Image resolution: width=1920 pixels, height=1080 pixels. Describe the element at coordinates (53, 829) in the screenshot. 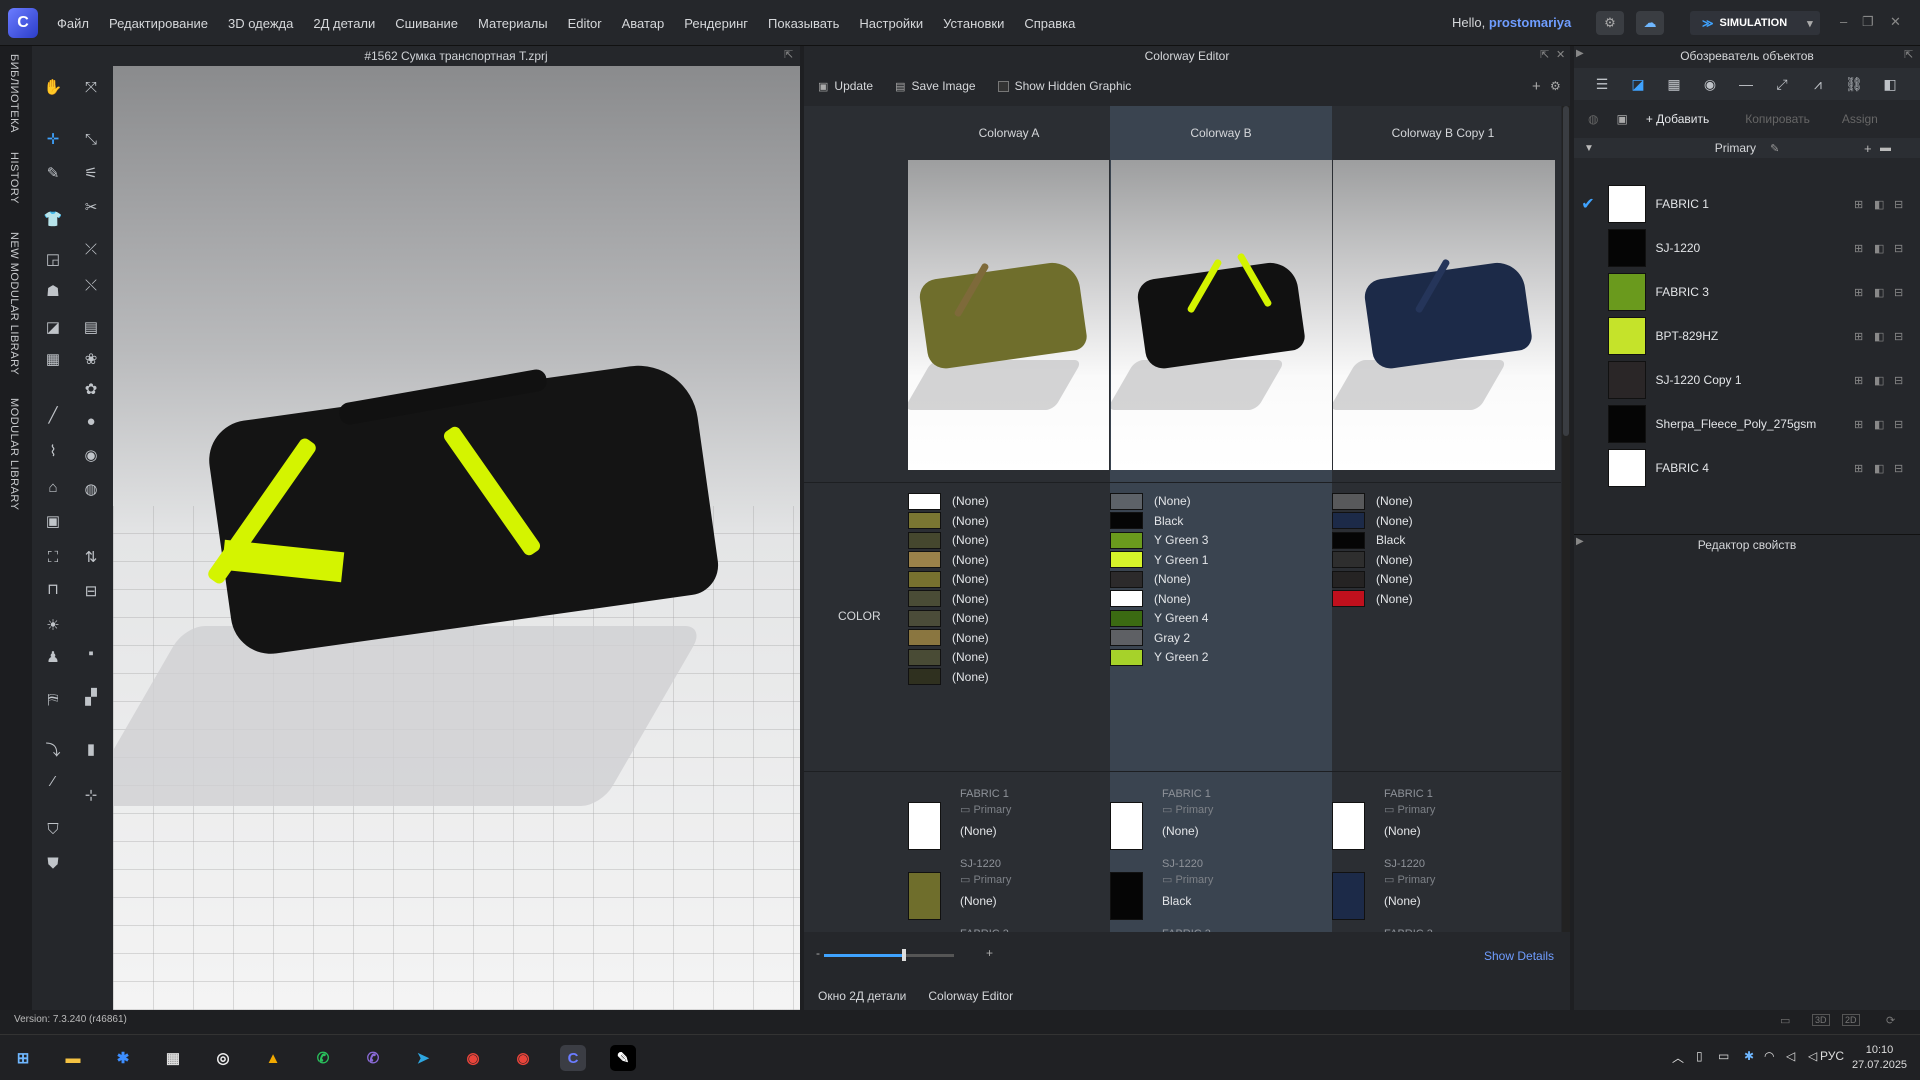

I see `shirt-icon: ⛉` at that location.